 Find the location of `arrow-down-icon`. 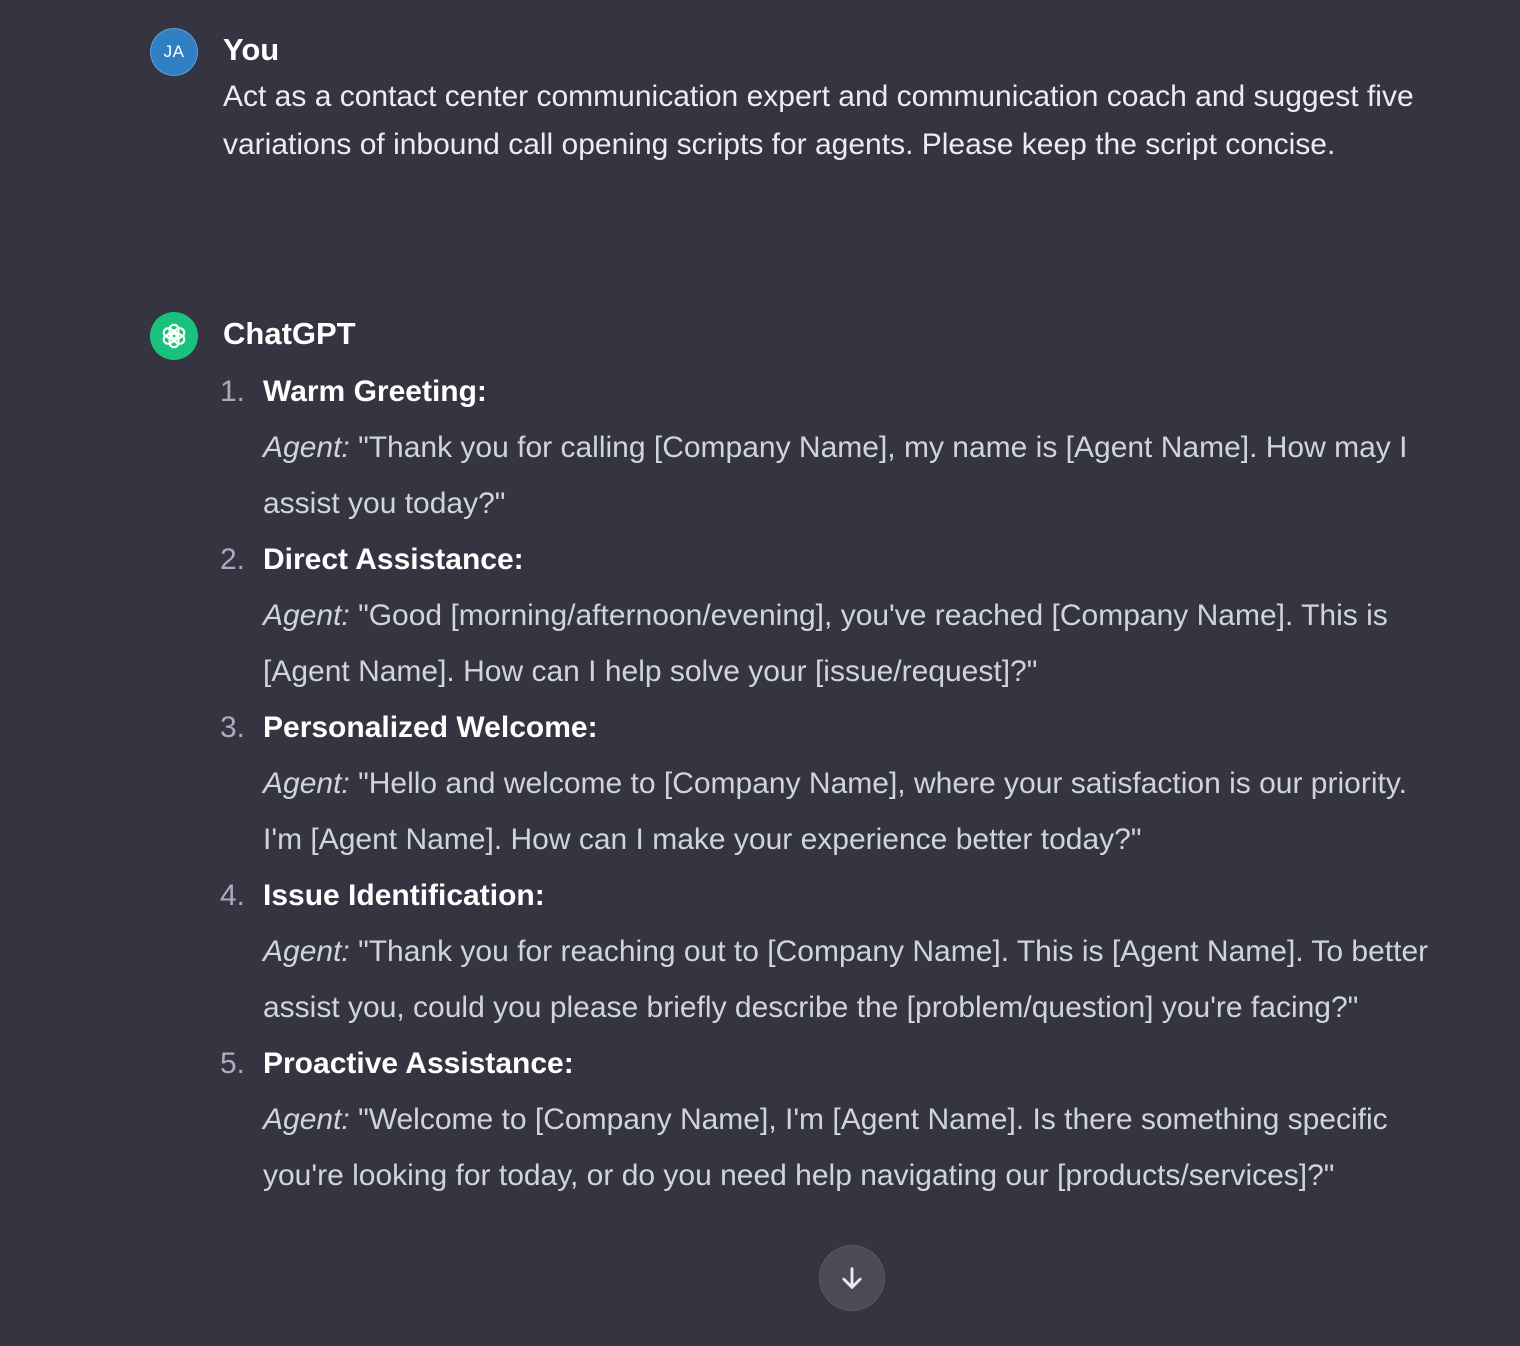

arrow-down-icon is located at coordinates (852, 1278).